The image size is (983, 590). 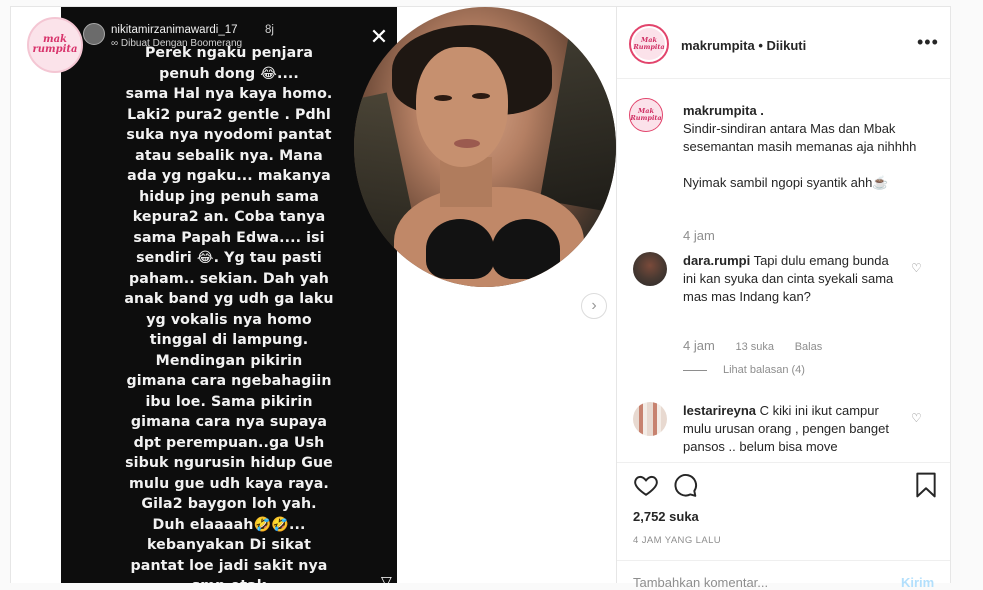 What do you see at coordinates (677, 540) in the screenshot?
I see `post-timestamp: 4 JAM YANG LALU` at bounding box center [677, 540].